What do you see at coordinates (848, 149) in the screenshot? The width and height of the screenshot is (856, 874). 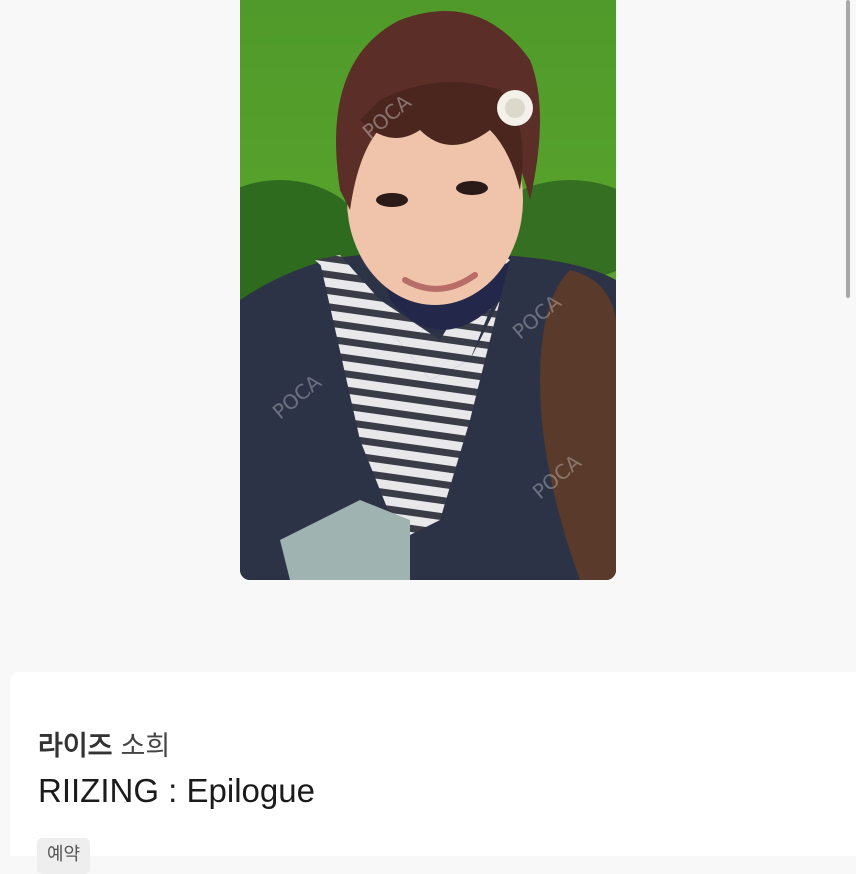 I see `scrollbar` at bounding box center [848, 149].